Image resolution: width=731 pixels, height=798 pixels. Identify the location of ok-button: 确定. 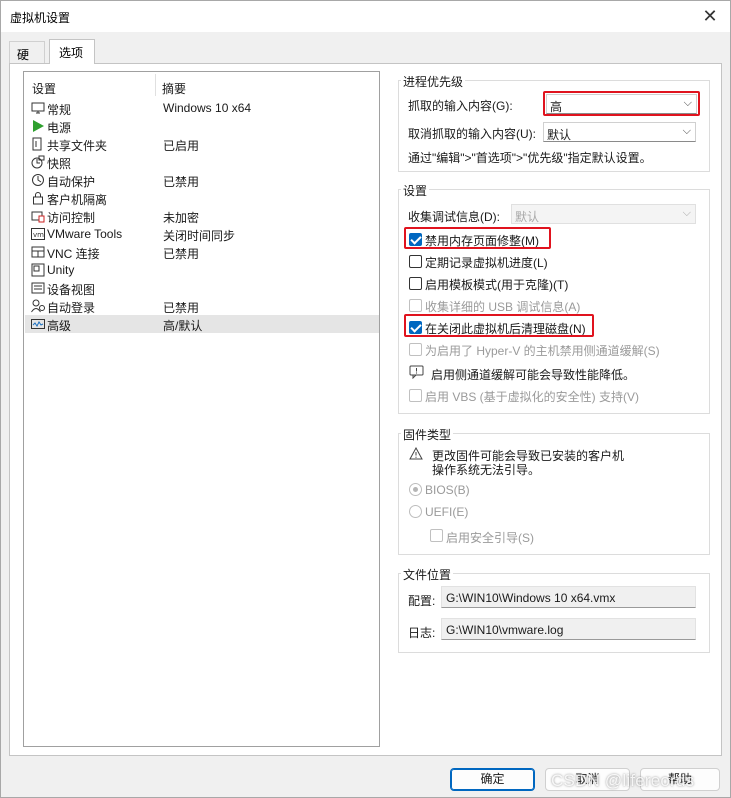
(492, 779).